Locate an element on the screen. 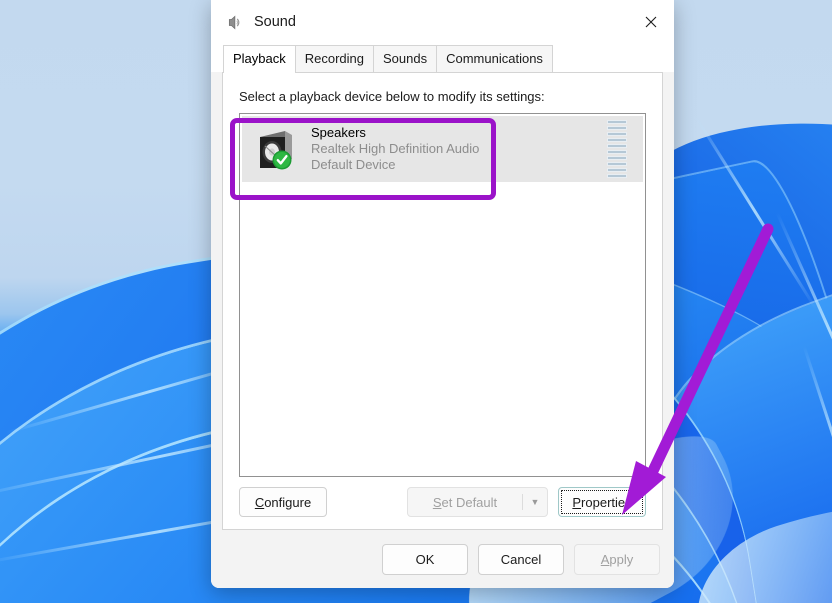 The height and width of the screenshot is (603, 832). set-default-accel: S is located at coordinates (437, 502).